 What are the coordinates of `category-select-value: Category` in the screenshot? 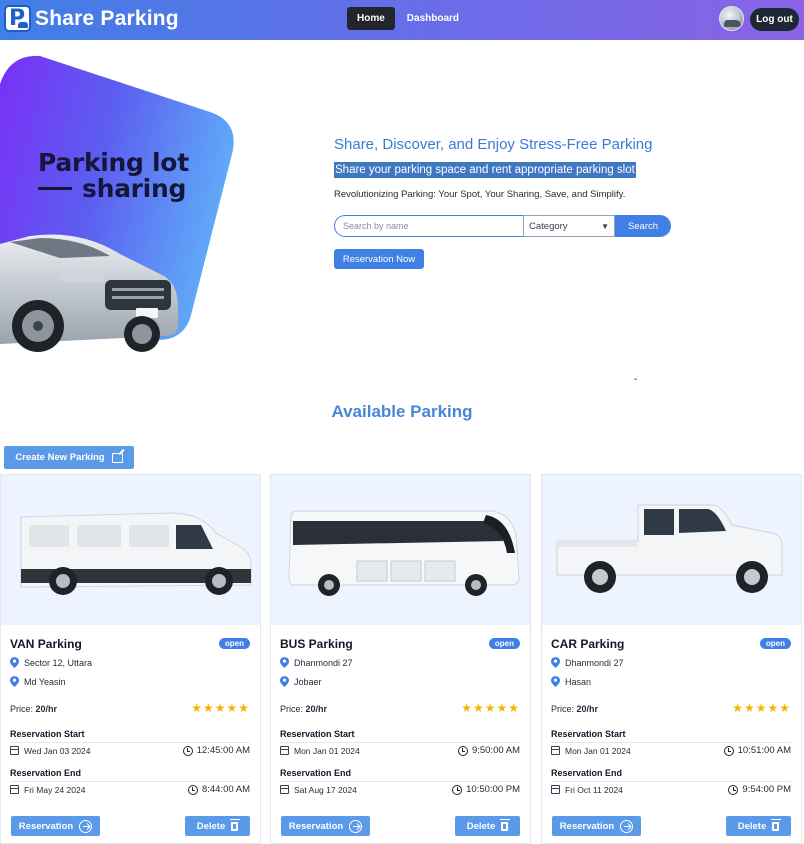 It's located at (548, 226).